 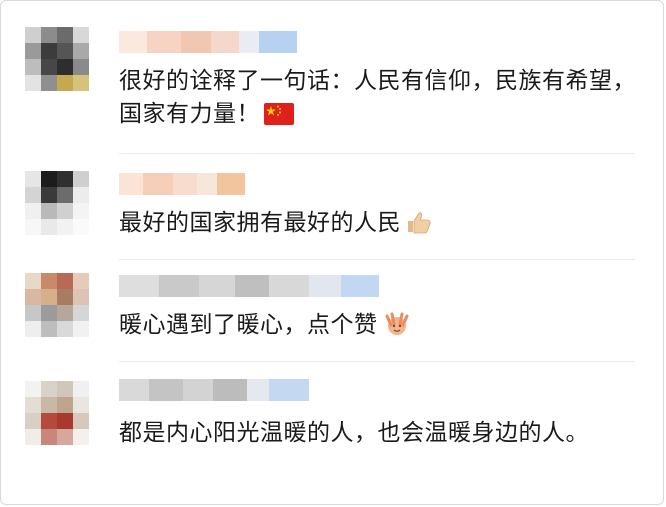 What do you see at coordinates (379, 327) in the screenshot?
I see `comment-text: 暖心遇到了暖心，点个赞` at bounding box center [379, 327].